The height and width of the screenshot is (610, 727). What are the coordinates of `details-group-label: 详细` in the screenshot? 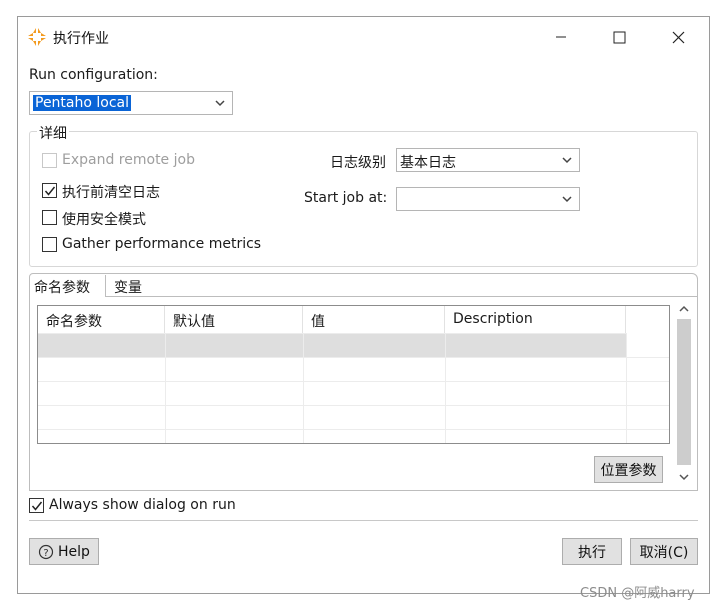 It's located at (53, 133).